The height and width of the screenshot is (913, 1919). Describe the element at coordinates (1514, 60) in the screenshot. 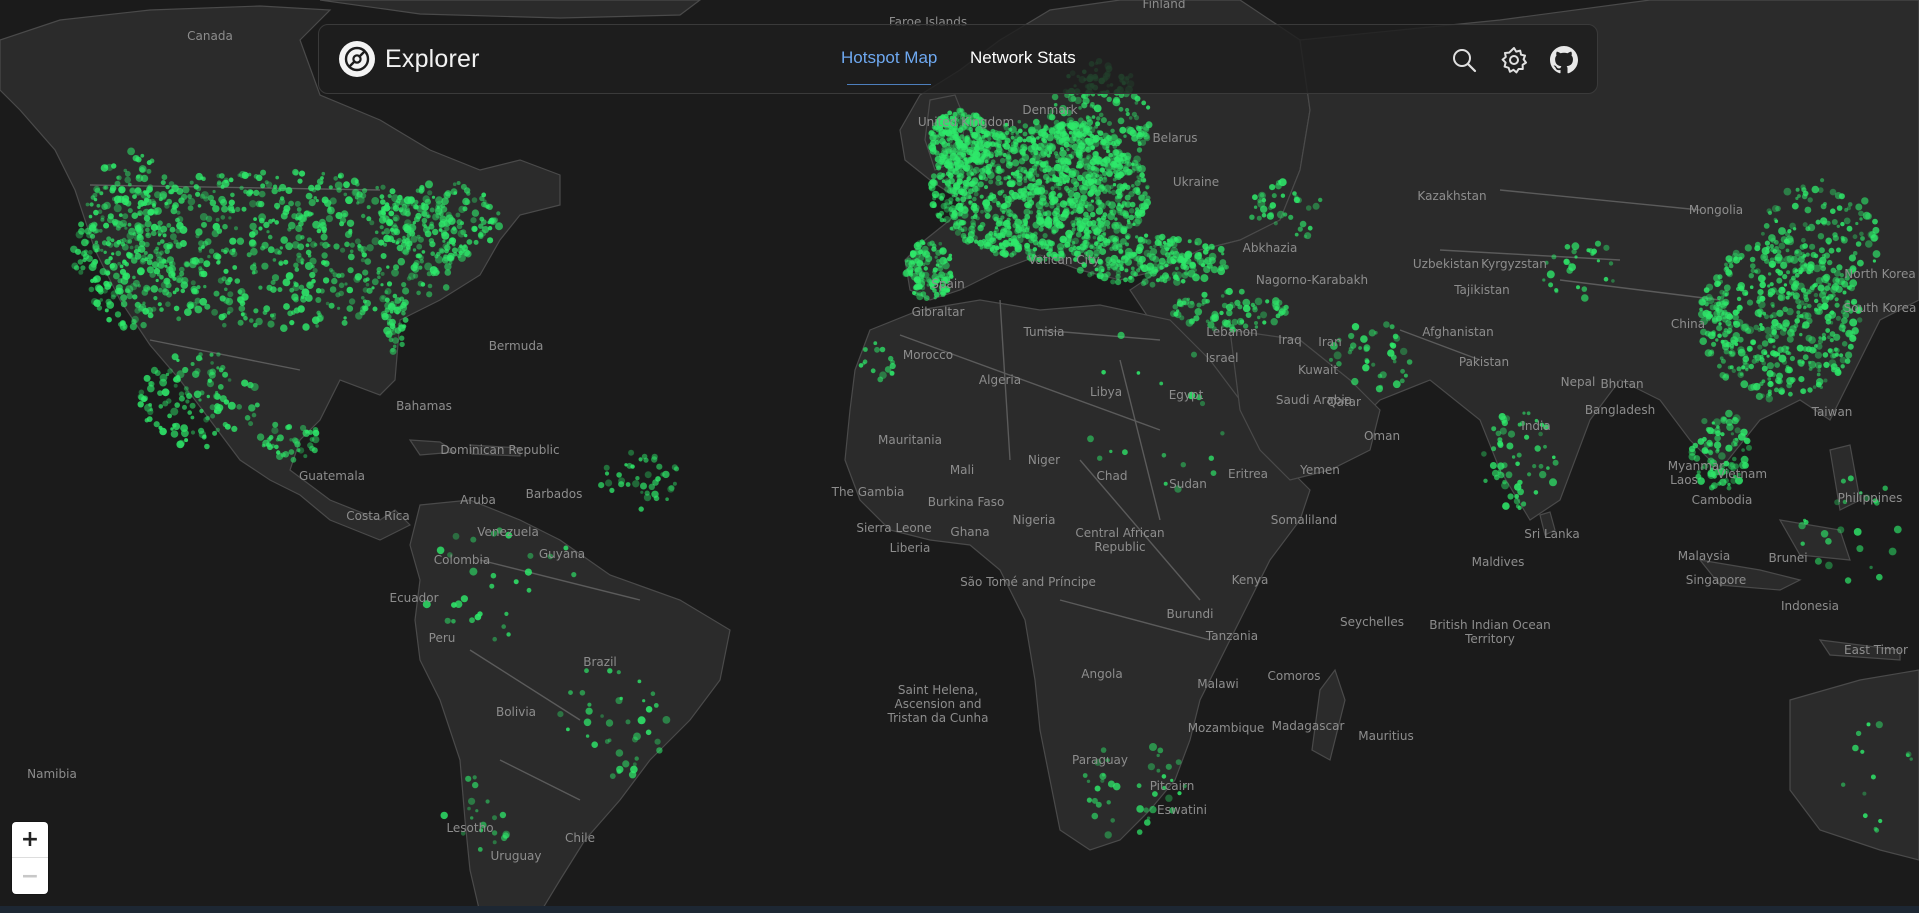

I see `settings-button` at that location.